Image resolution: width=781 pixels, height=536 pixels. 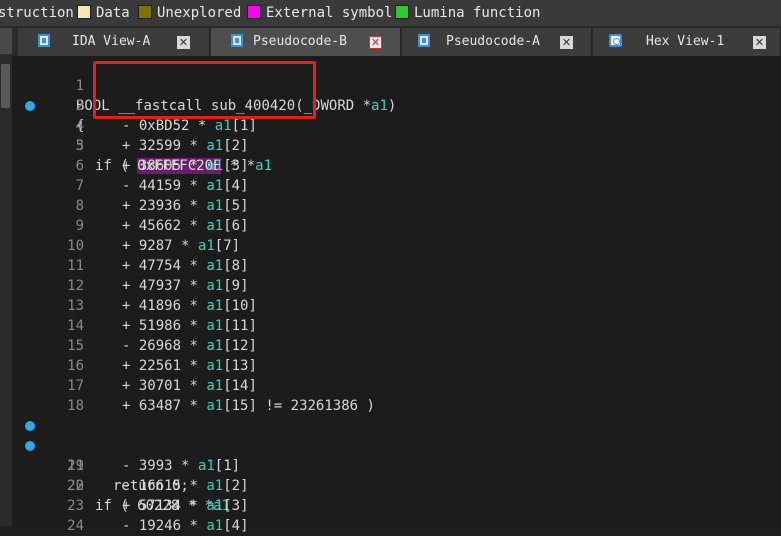 I want to click on expression-term: + 41896 * a1[10], so click(x=189, y=306).